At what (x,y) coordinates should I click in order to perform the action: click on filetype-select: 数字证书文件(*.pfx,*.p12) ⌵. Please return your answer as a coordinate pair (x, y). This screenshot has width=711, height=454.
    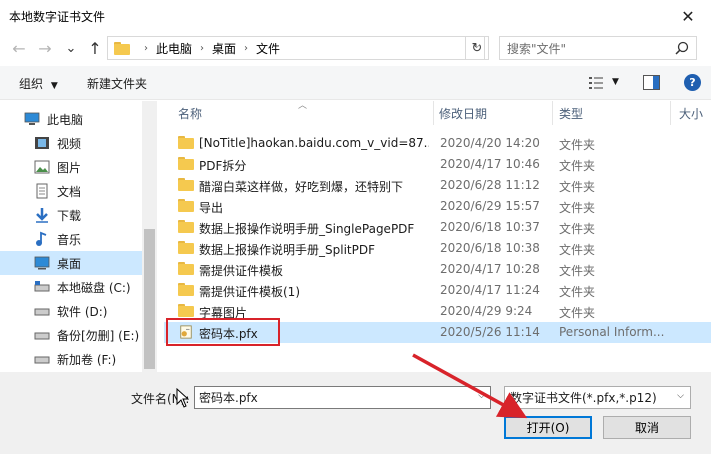
    Looking at the image, I should click on (597, 397).